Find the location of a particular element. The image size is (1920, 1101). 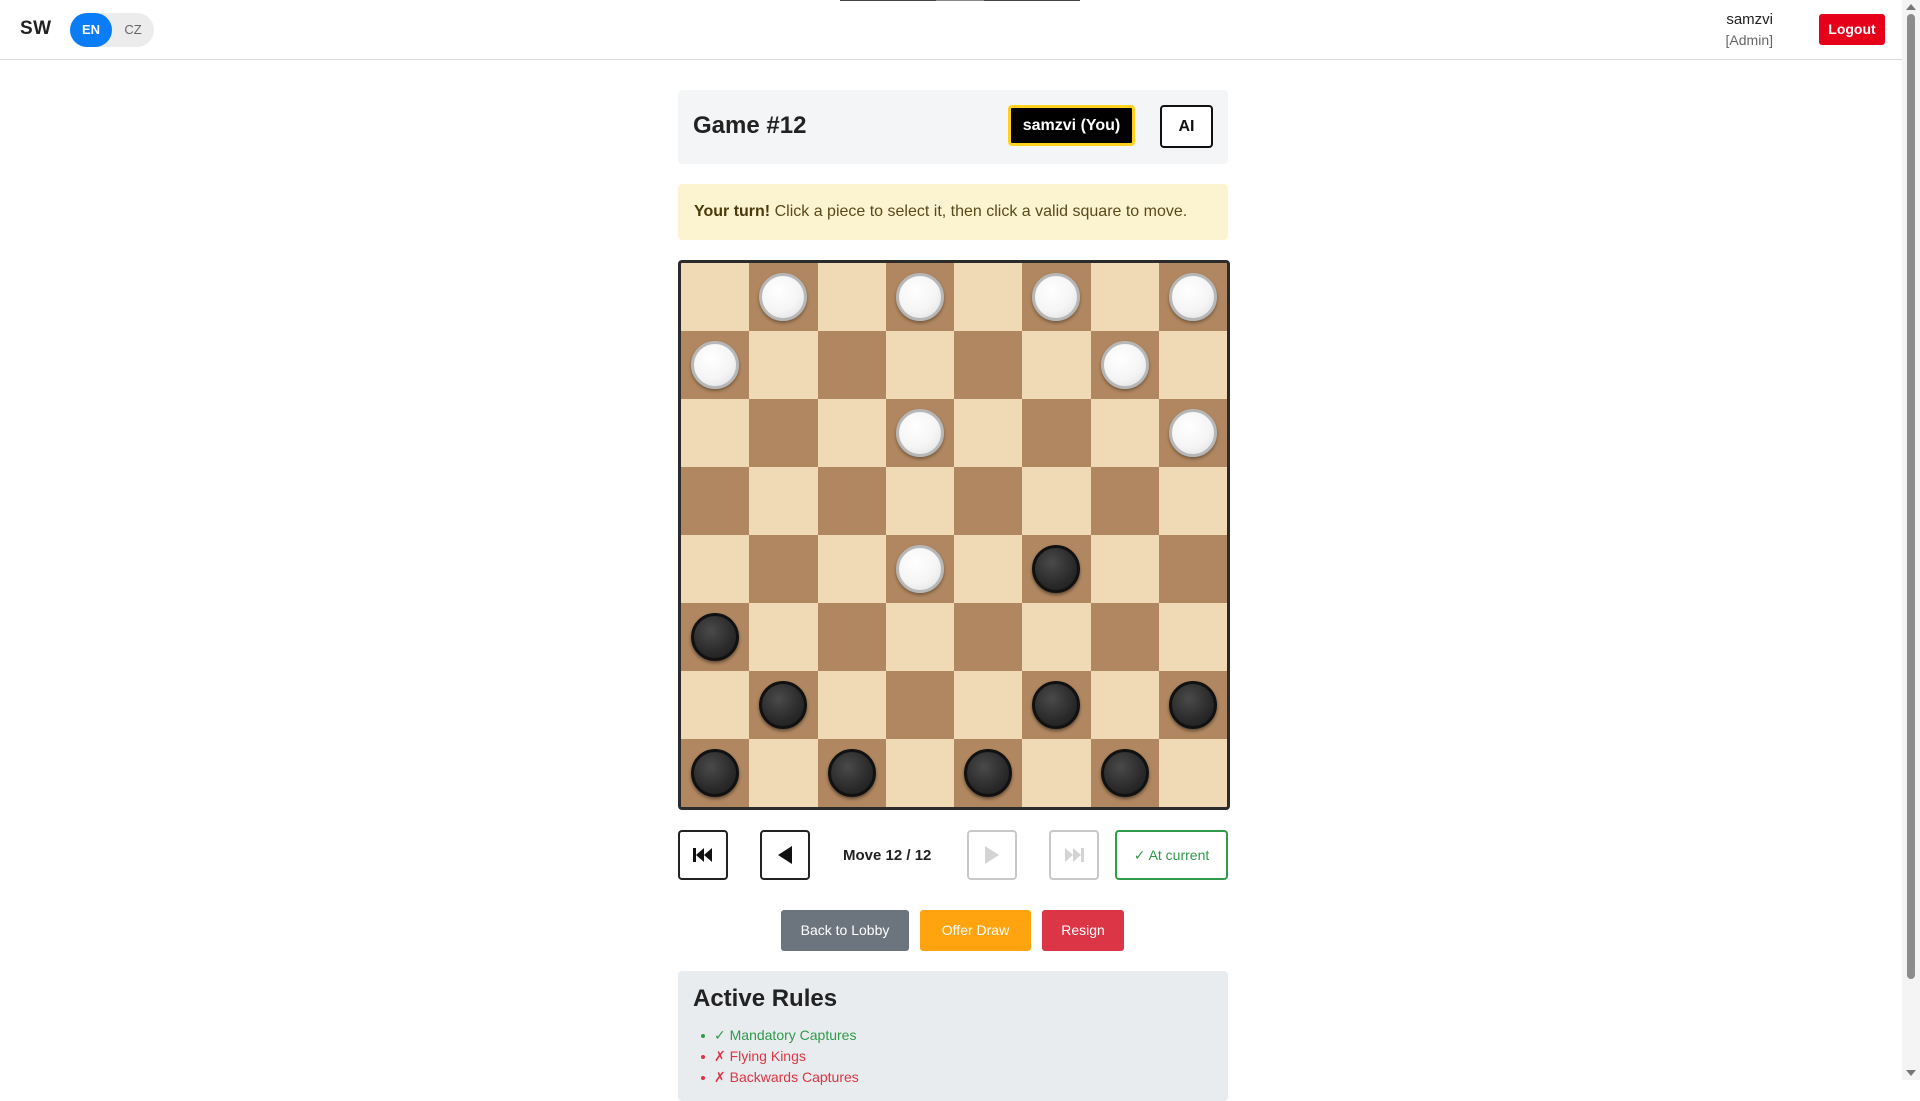

offer-draw-button: Offer Draw is located at coordinates (975, 930).